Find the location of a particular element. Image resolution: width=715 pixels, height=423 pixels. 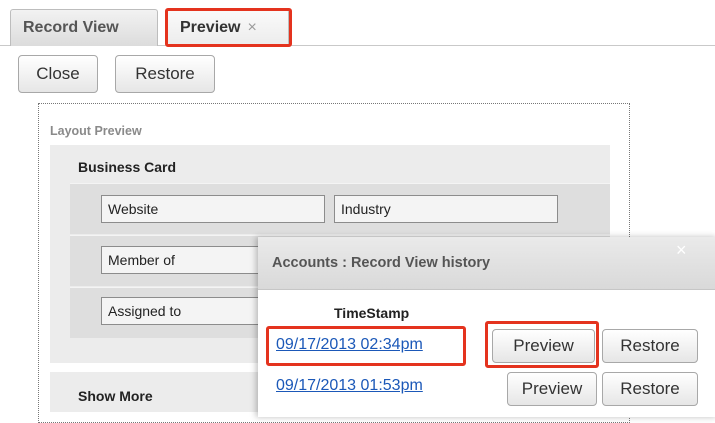

business-card-title: Business Card is located at coordinates (127, 167).